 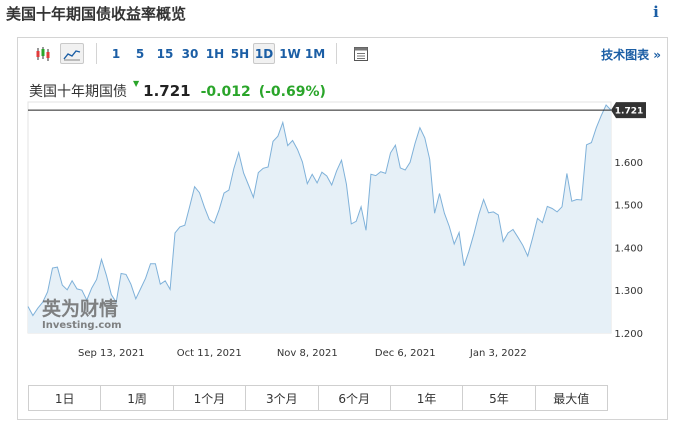 What do you see at coordinates (498, 353) in the screenshot?
I see `x-tick-label: Jan 3, 2022` at bounding box center [498, 353].